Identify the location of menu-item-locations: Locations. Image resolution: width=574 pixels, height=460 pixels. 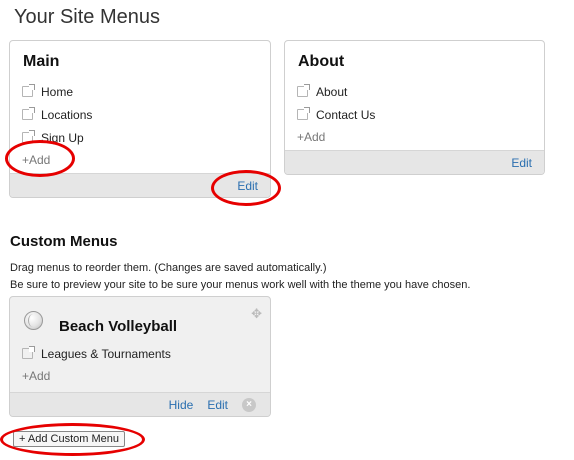
(140, 114).